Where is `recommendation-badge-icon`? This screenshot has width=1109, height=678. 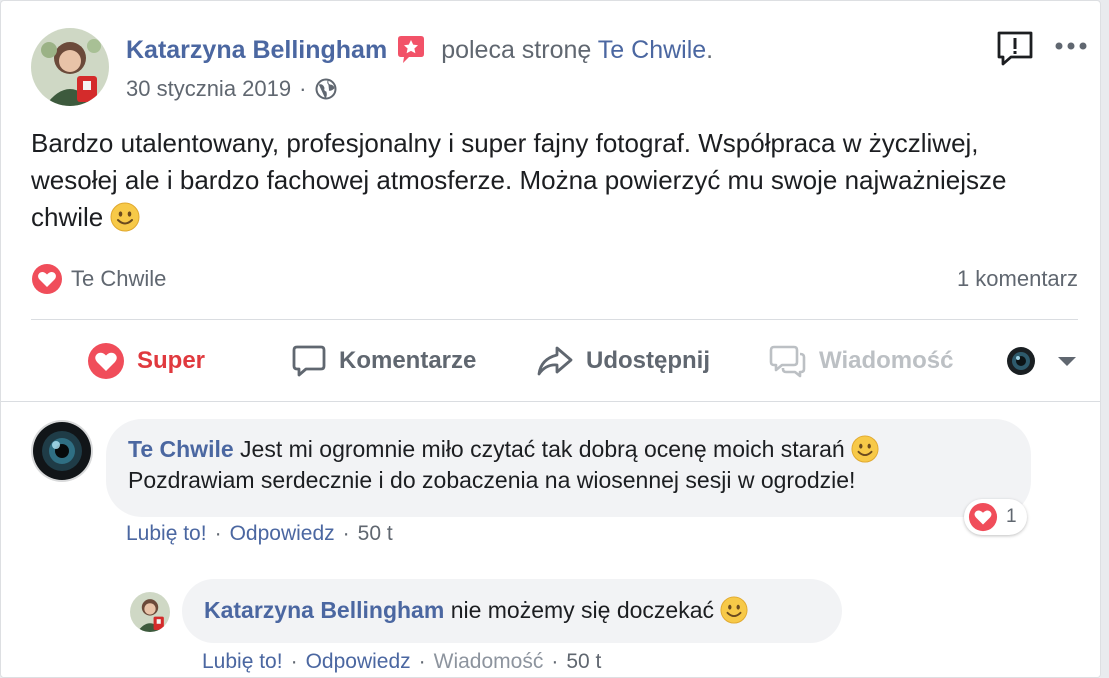 recommendation-badge-icon is located at coordinates (411, 50).